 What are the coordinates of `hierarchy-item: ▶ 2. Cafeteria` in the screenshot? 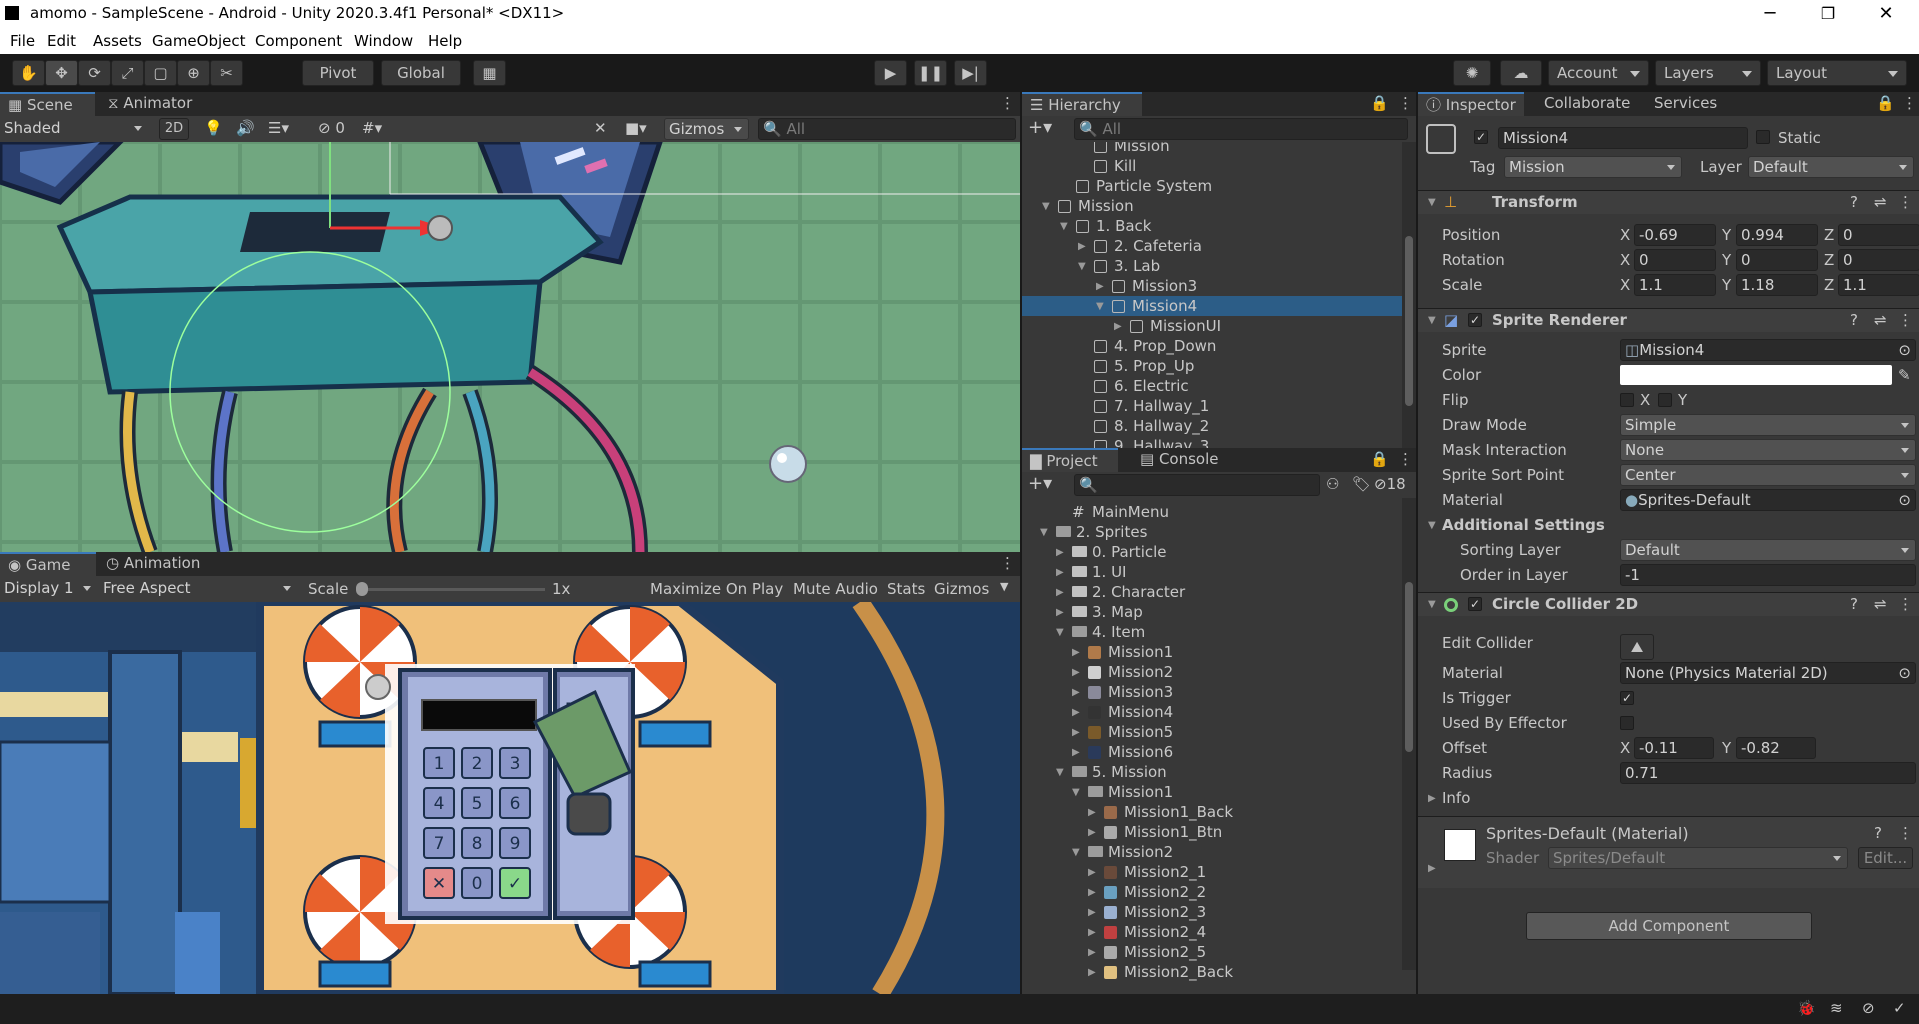 It's located at (1212, 246).